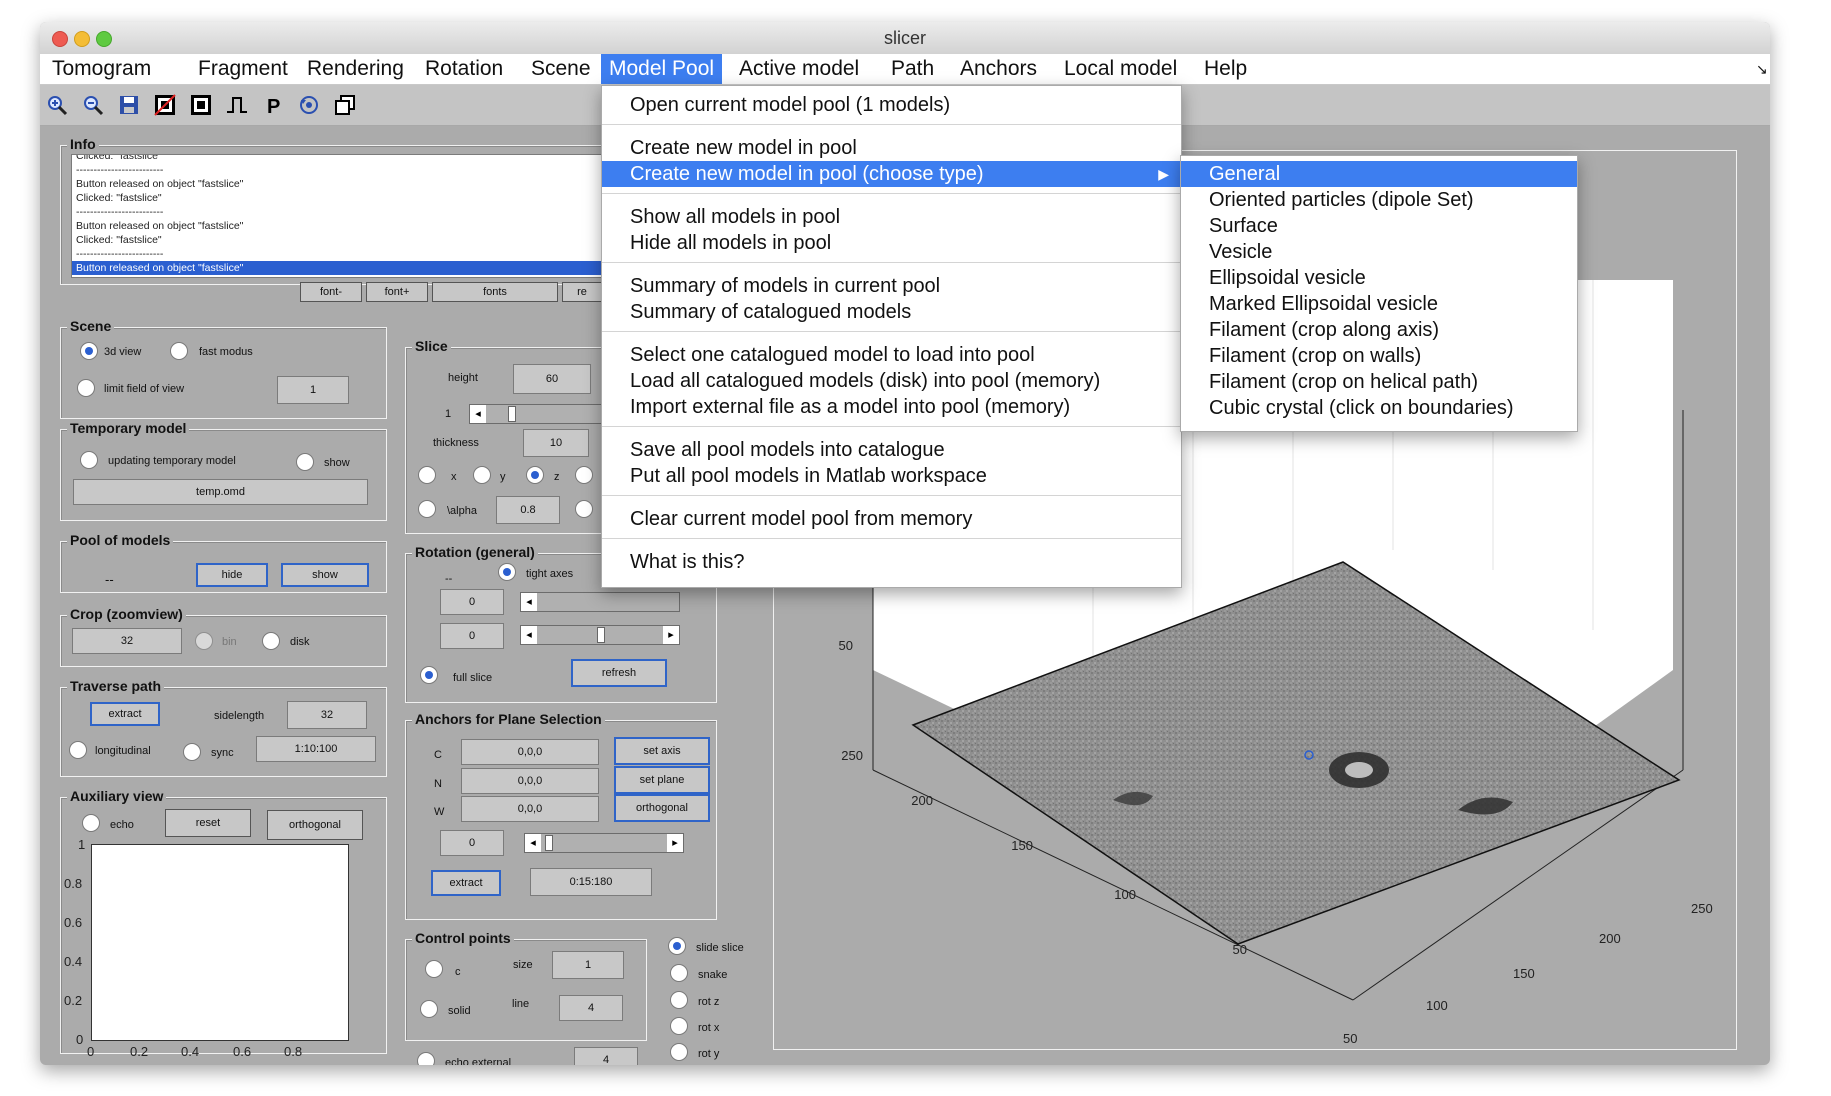 The height and width of the screenshot is (1096, 1831). What do you see at coordinates (426, 1058) in the screenshot?
I see `echo-external-radio` at bounding box center [426, 1058].